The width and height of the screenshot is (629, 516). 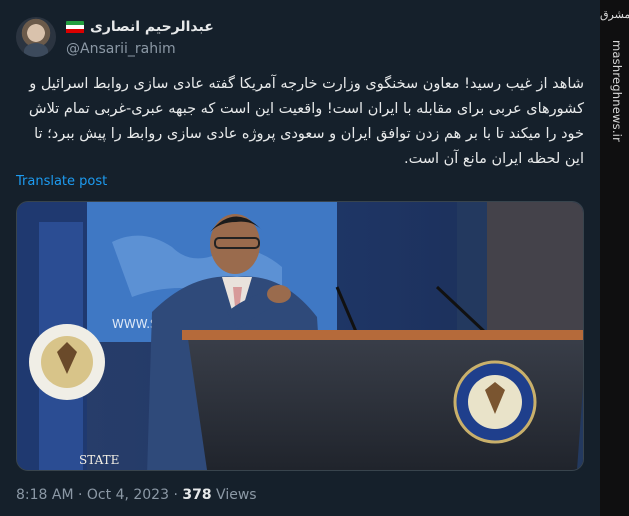 What do you see at coordinates (152, 27) in the screenshot?
I see `author-display-name: عبدالرحیم انصاری` at bounding box center [152, 27].